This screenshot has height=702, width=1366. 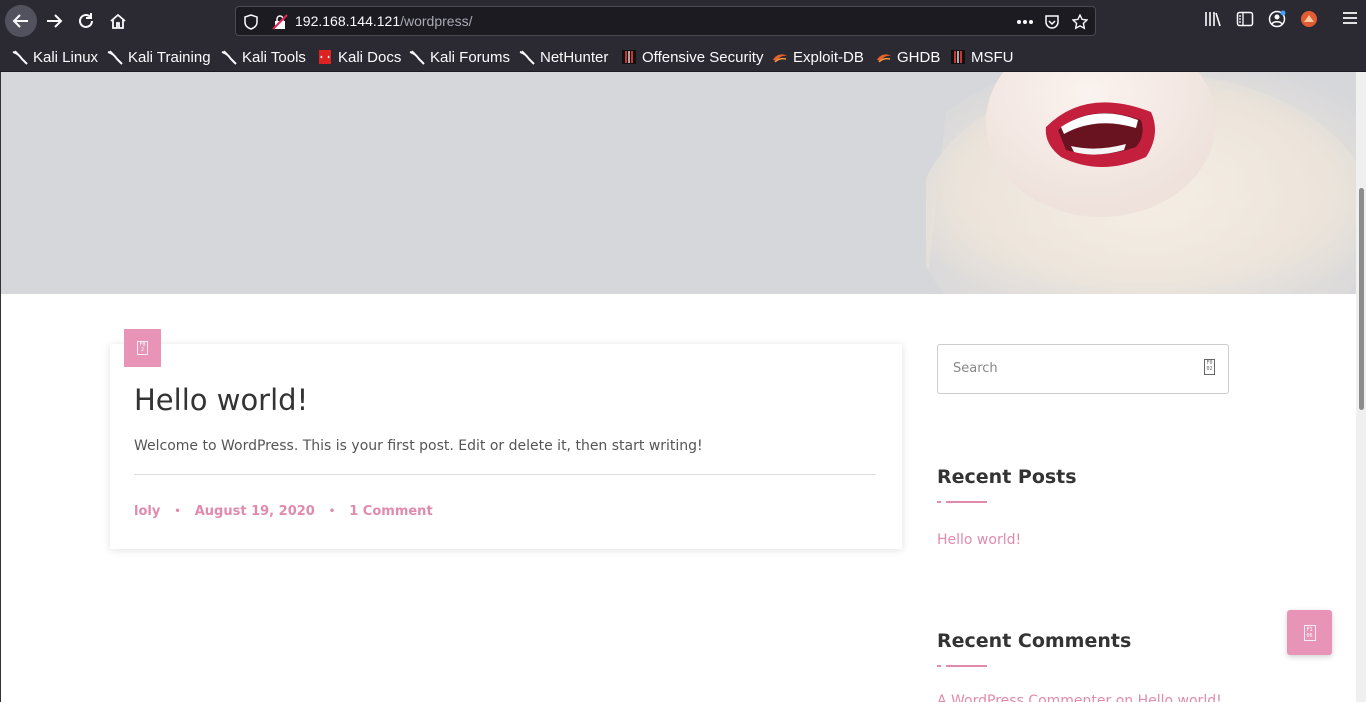 What do you see at coordinates (1034, 641) in the screenshot?
I see `recent-comments-title: Recent Comments` at bounding box center [1034, 641].